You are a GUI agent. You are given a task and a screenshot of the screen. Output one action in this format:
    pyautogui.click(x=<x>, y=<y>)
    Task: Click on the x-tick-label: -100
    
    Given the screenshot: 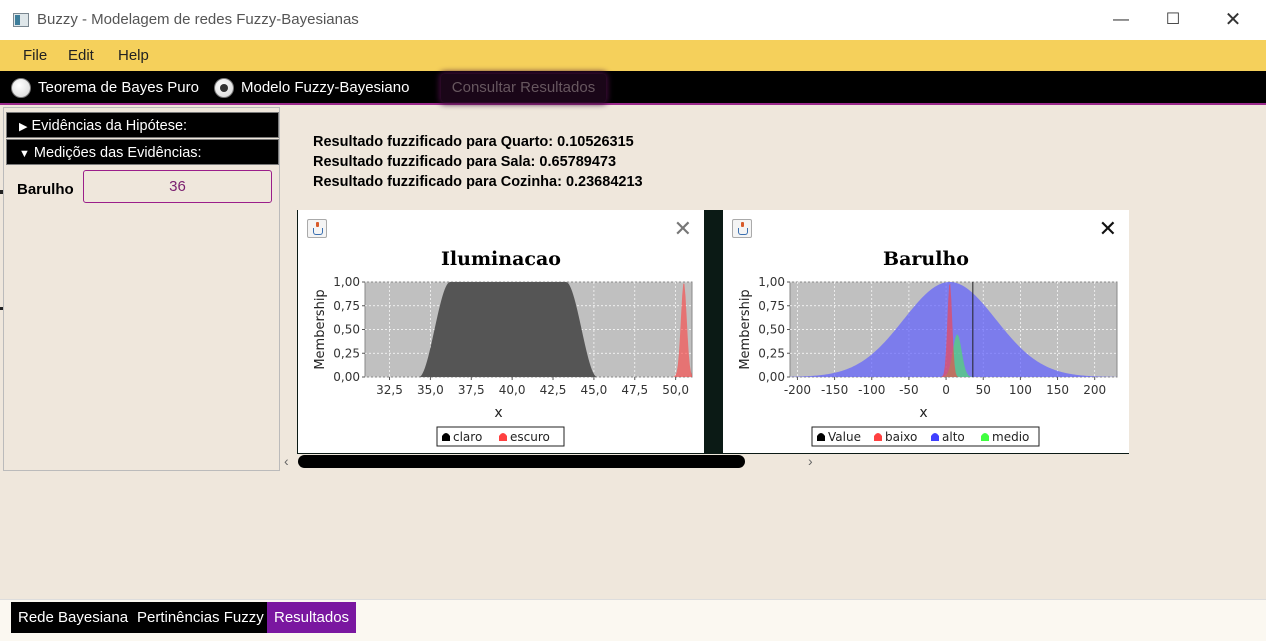 What is the action you would take?
    pyautogui.click(x=871, y=390)
    